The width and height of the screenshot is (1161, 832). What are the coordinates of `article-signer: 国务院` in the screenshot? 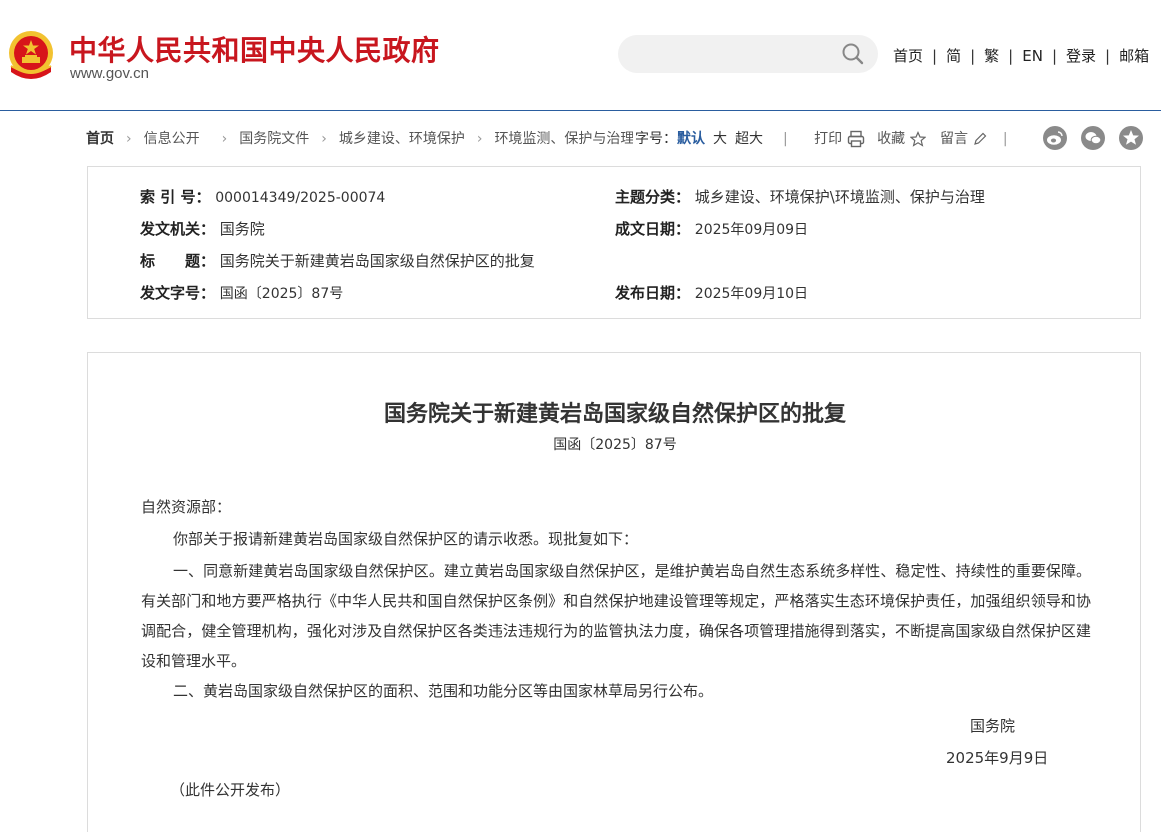 It's located at (993, 726).